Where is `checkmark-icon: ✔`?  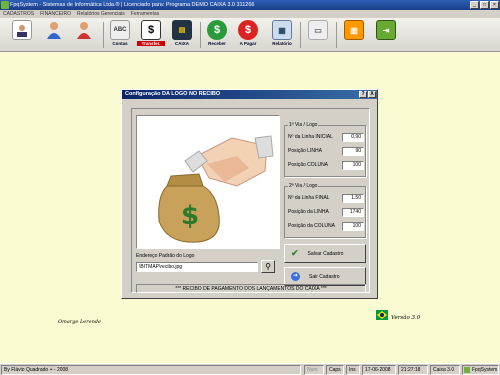
checkmark-icon: ✔ is located at coordinates (295, 253).